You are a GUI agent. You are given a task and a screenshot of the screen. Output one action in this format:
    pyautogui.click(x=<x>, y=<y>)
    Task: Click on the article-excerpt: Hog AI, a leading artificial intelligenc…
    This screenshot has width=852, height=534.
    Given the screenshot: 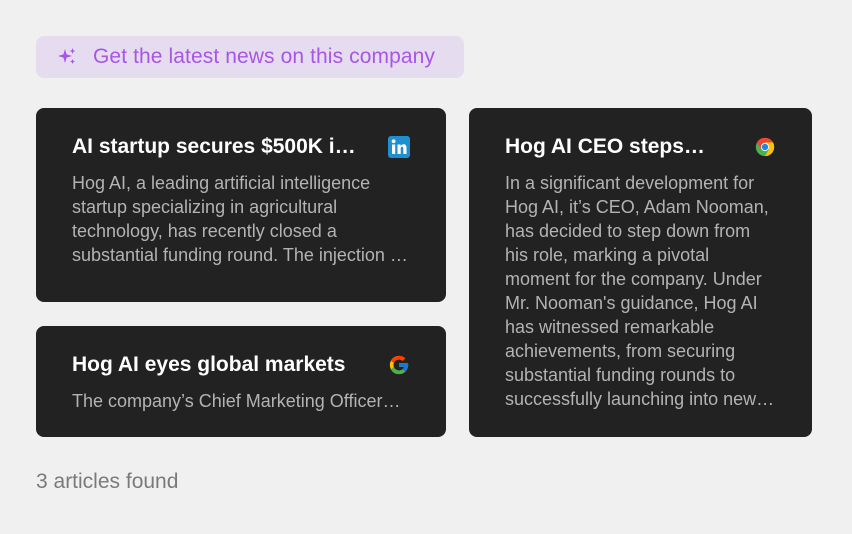 What is the action you would take?
    pyautogui.click(x=238, y=219)
    